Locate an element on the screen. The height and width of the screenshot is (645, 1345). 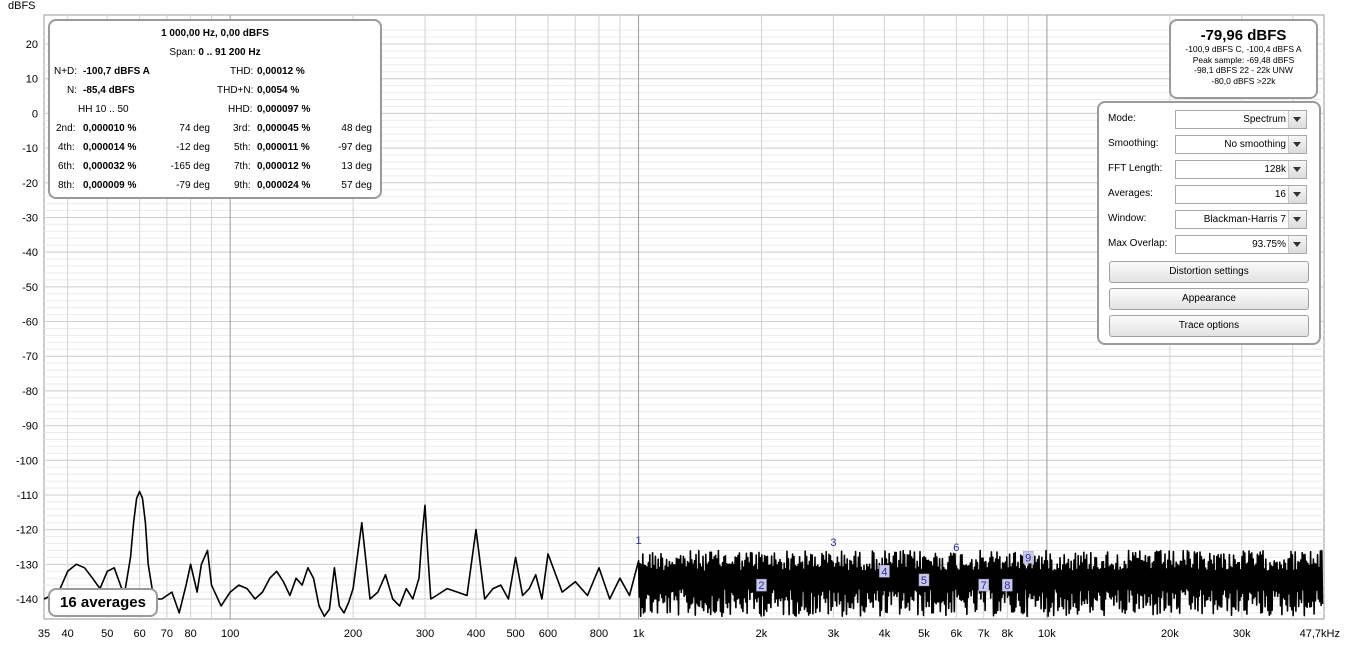
level-above-22k: -80,0 dBFS >22k is located at coordinates (1243, 80).